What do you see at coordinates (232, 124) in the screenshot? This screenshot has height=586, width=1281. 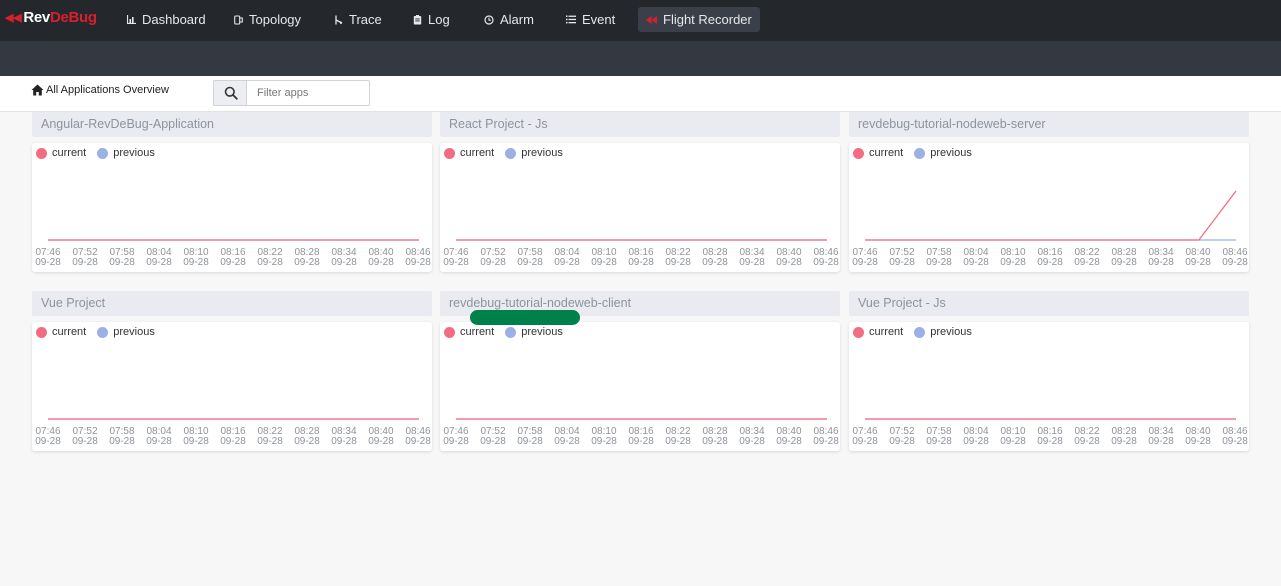 I see `app-card-title: Angular-RevDeBug-Application` at bounding box center [232, 124].